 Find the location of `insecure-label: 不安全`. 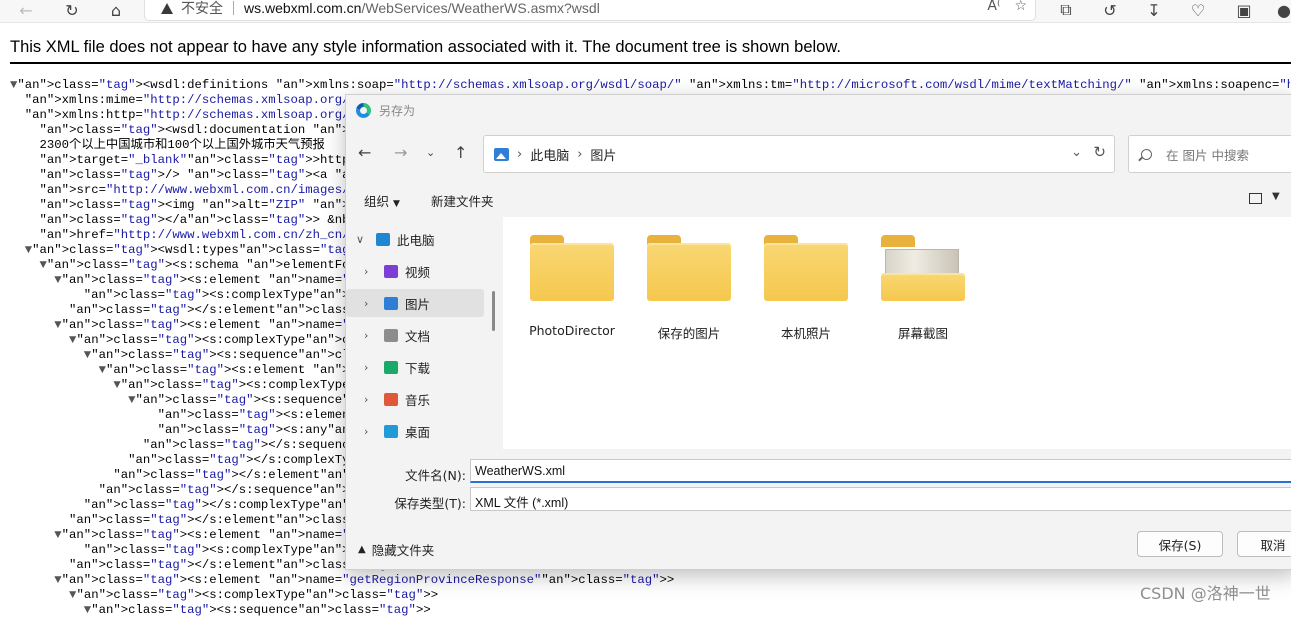

insecure-label: 不安全 is located at coordinates (202, 9).